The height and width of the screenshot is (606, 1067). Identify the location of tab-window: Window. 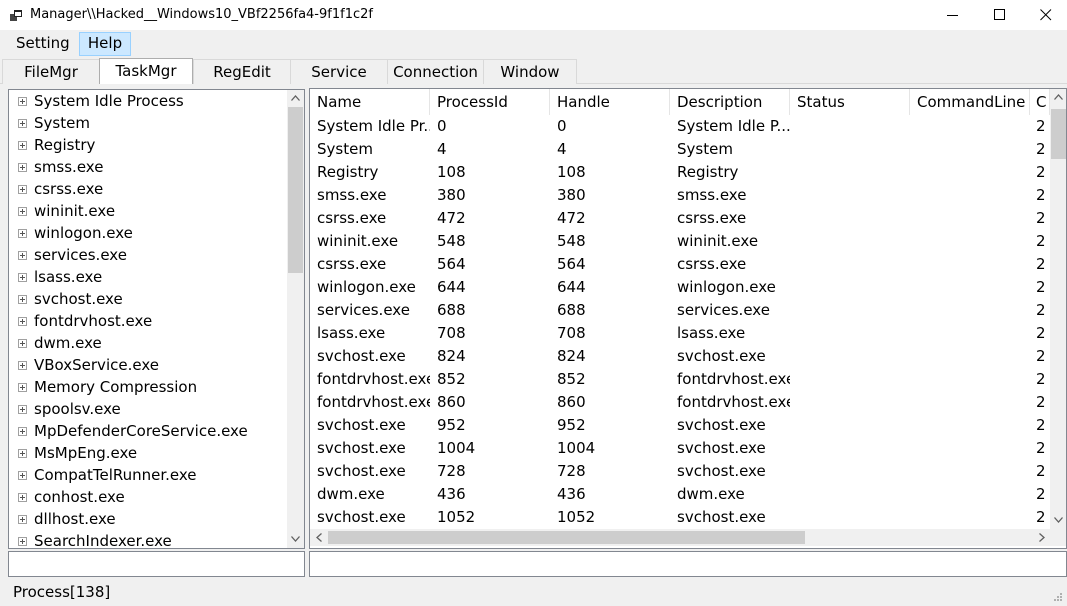
(530, 71).